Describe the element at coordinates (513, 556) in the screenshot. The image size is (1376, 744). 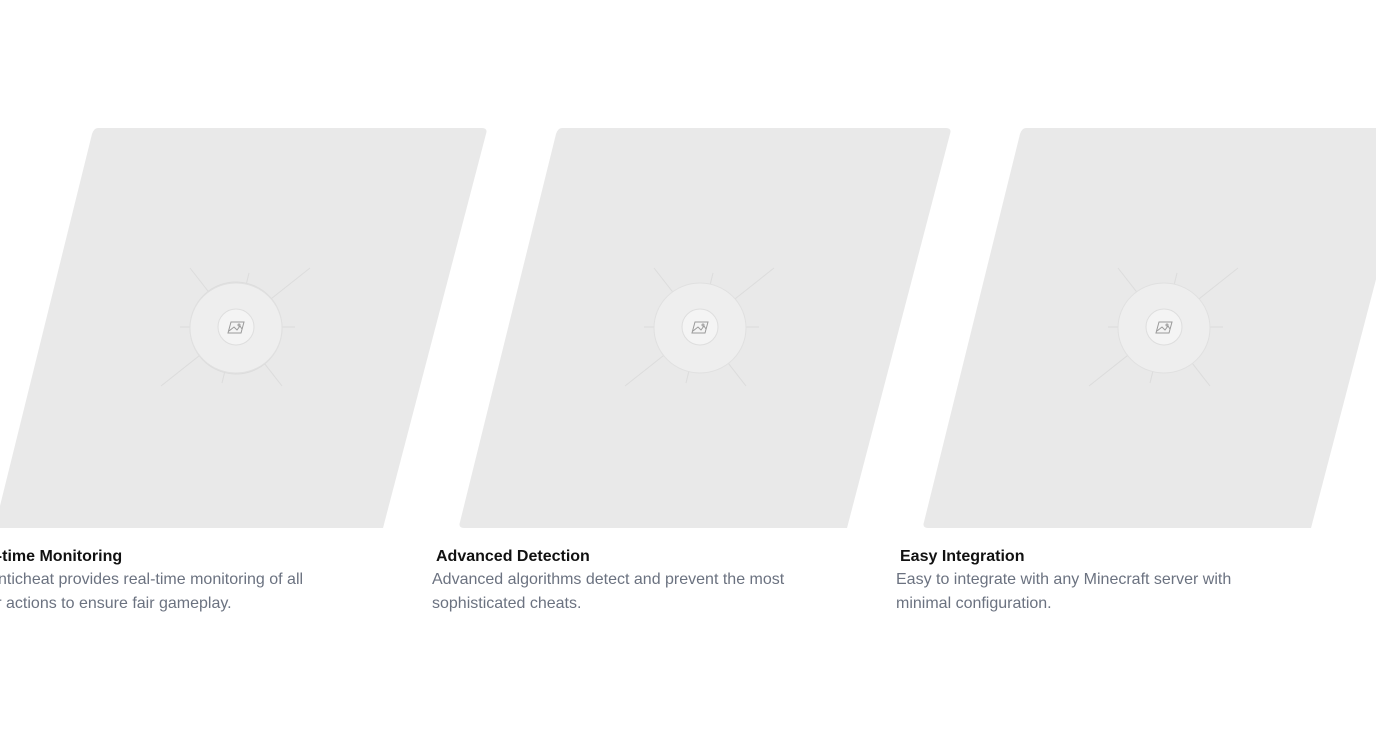
I see `feature-title: Advanced Detection` at that location.